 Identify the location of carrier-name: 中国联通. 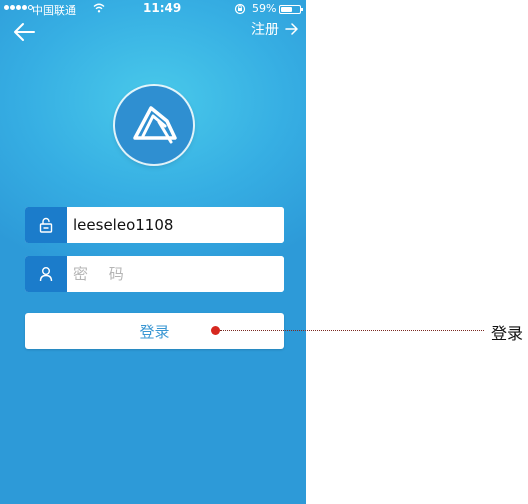
(54, 10).